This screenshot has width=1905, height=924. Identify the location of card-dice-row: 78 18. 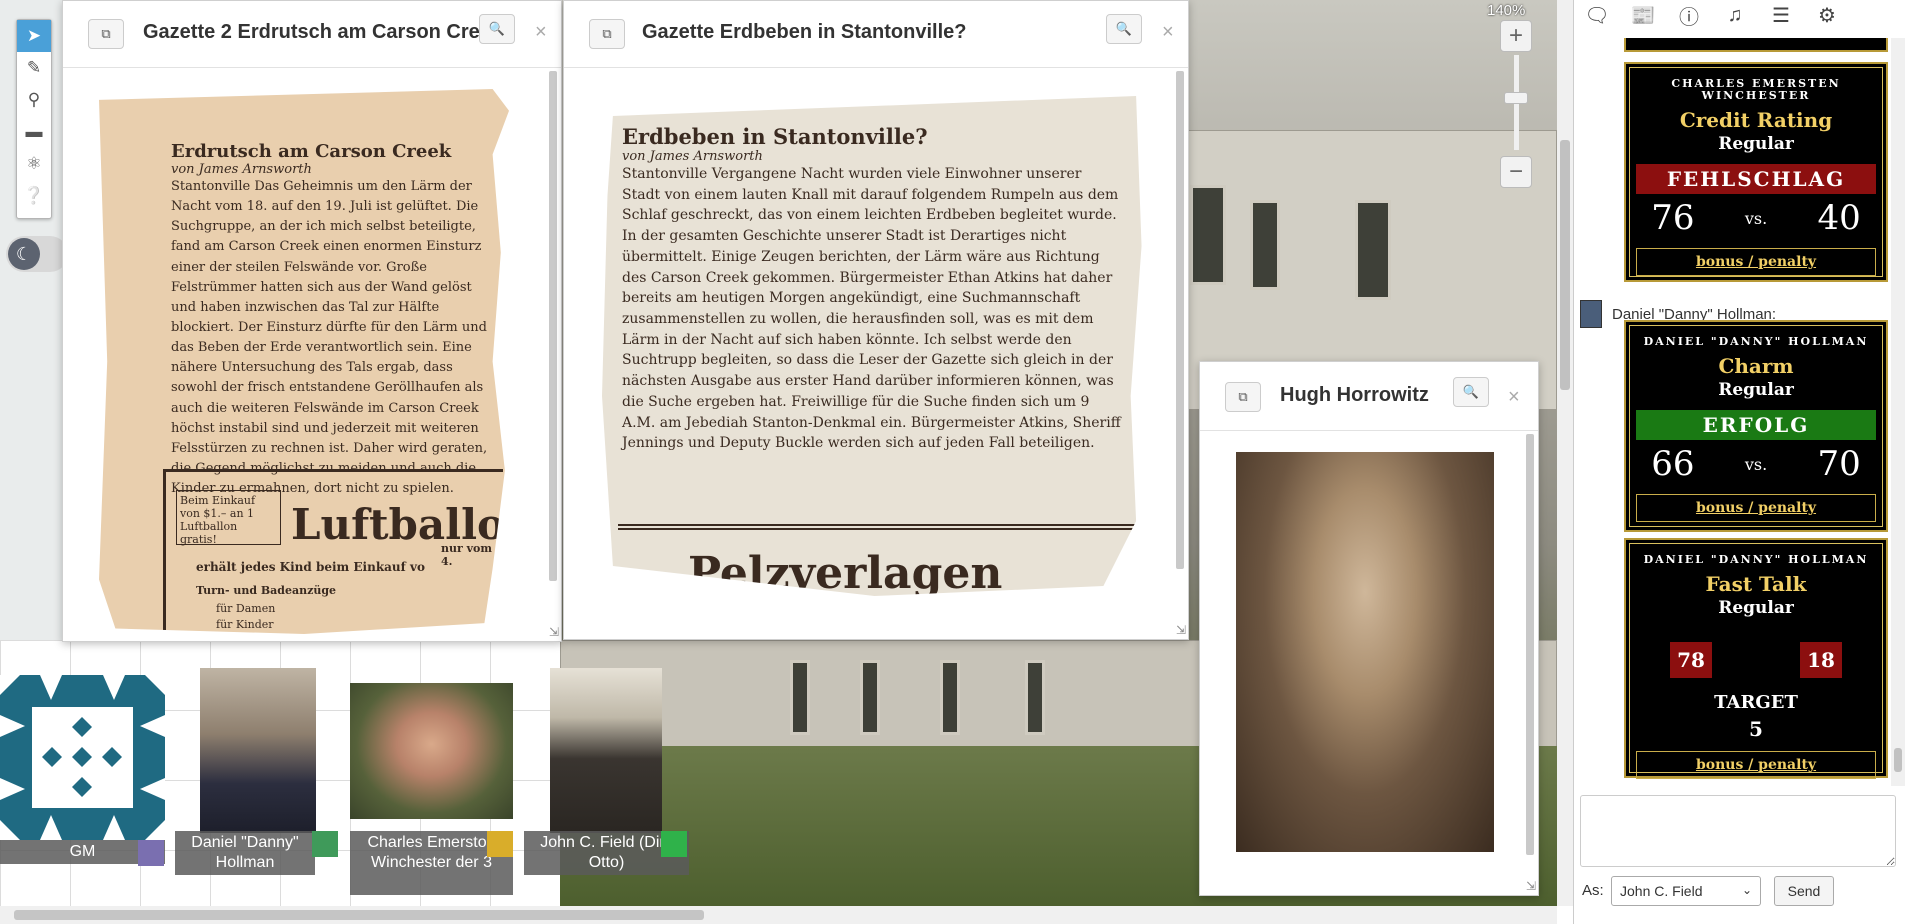
(1756, 660).